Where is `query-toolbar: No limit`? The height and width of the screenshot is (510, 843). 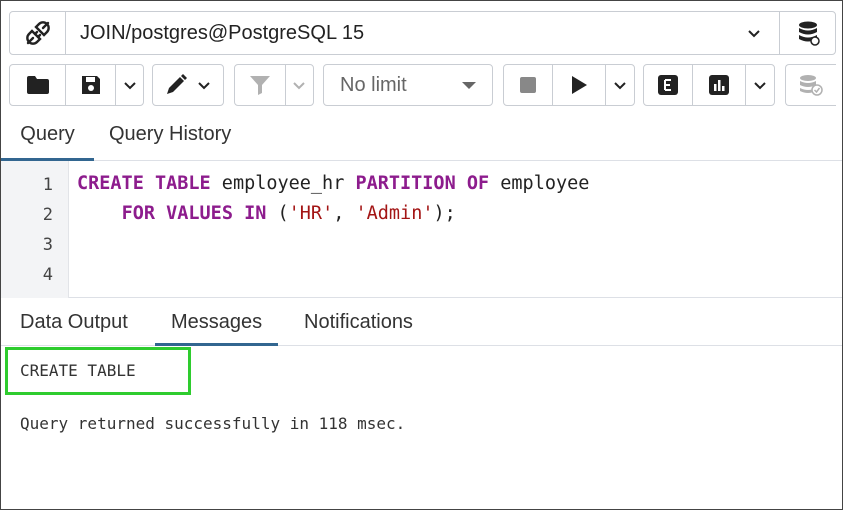 query-toolbar: No limit is located at coordinates (422, 86).